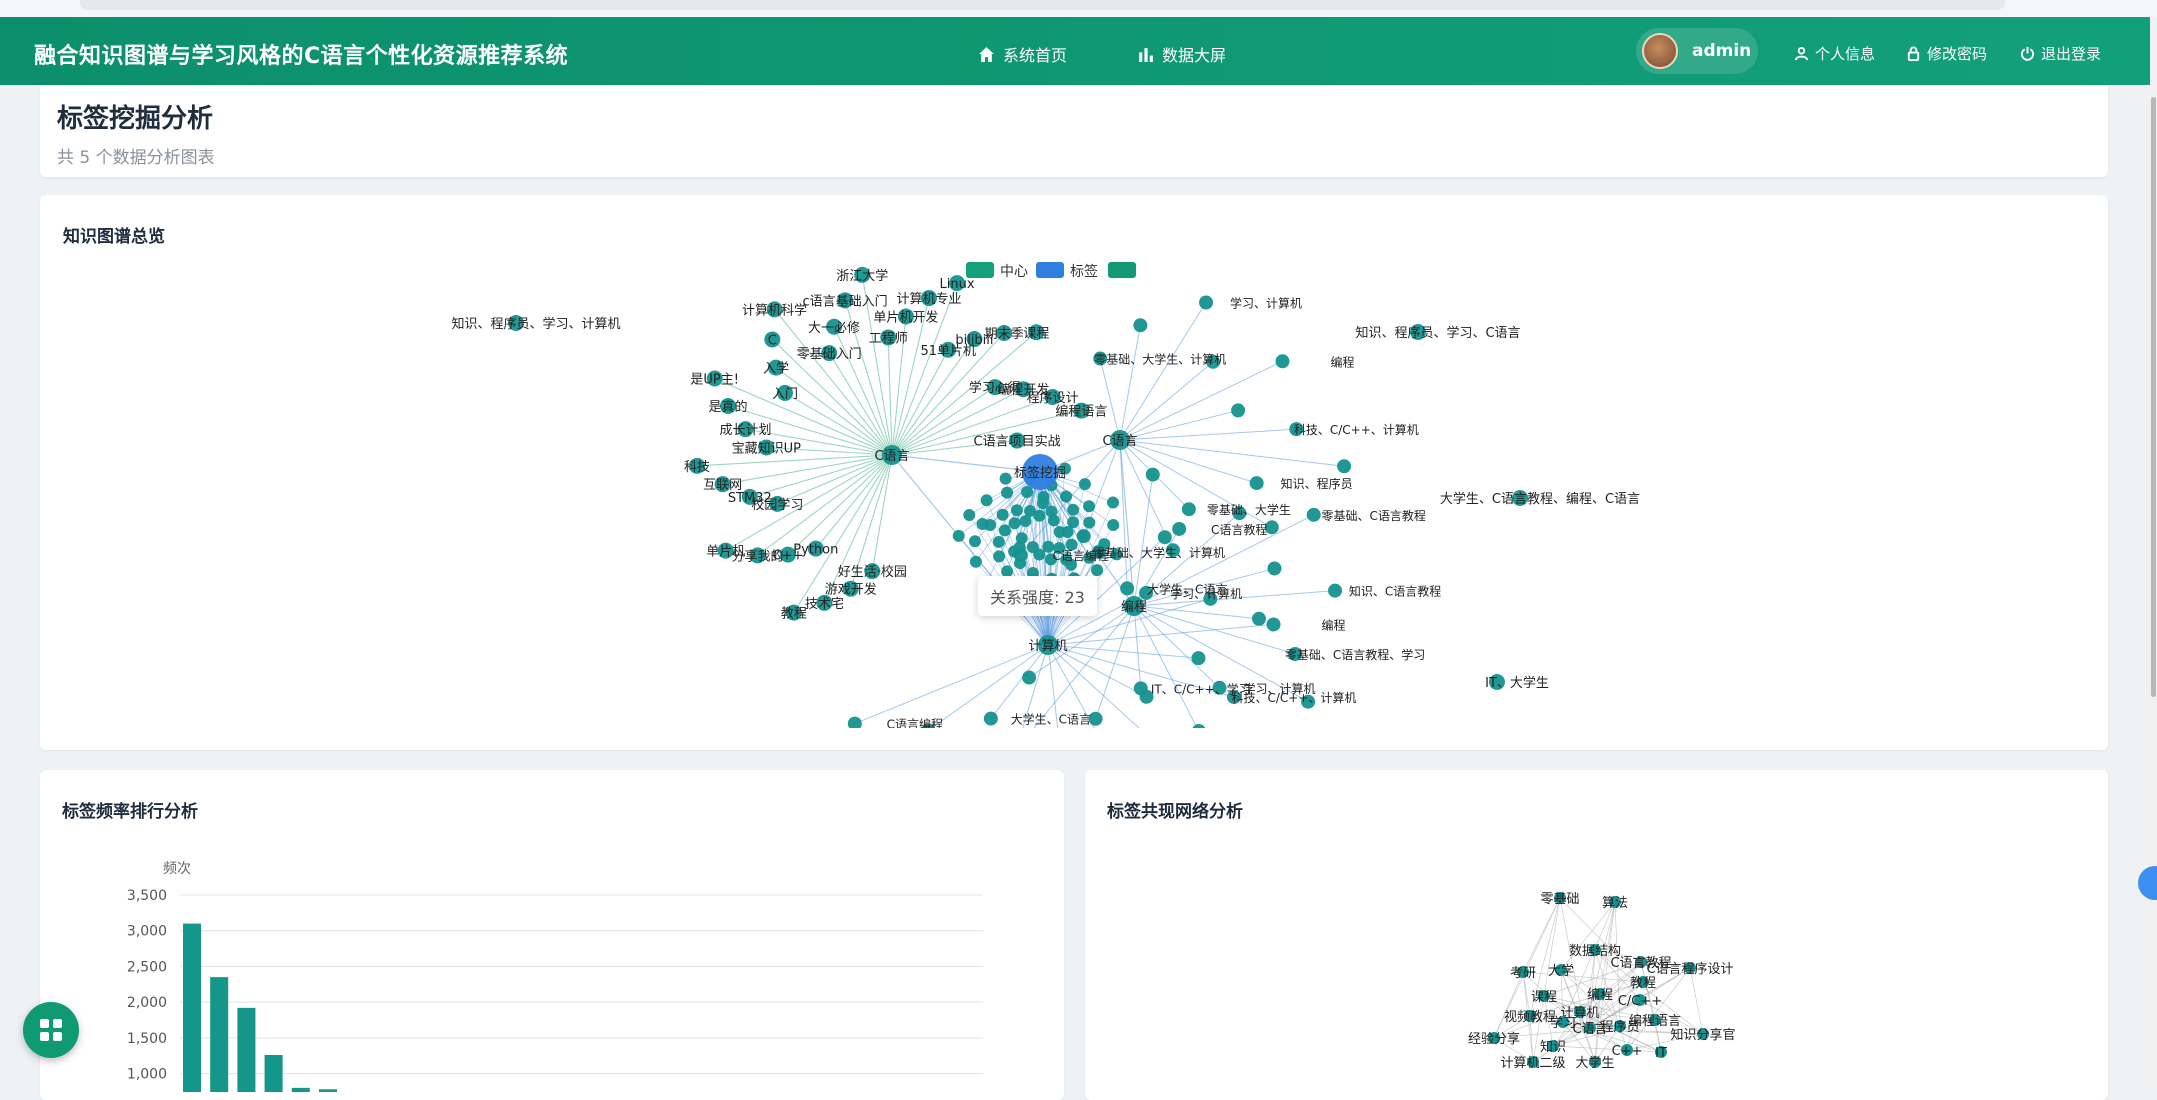 The image size is (2157, 1100). I want to click on graph-node-label: 编程, so click(1334, 624).